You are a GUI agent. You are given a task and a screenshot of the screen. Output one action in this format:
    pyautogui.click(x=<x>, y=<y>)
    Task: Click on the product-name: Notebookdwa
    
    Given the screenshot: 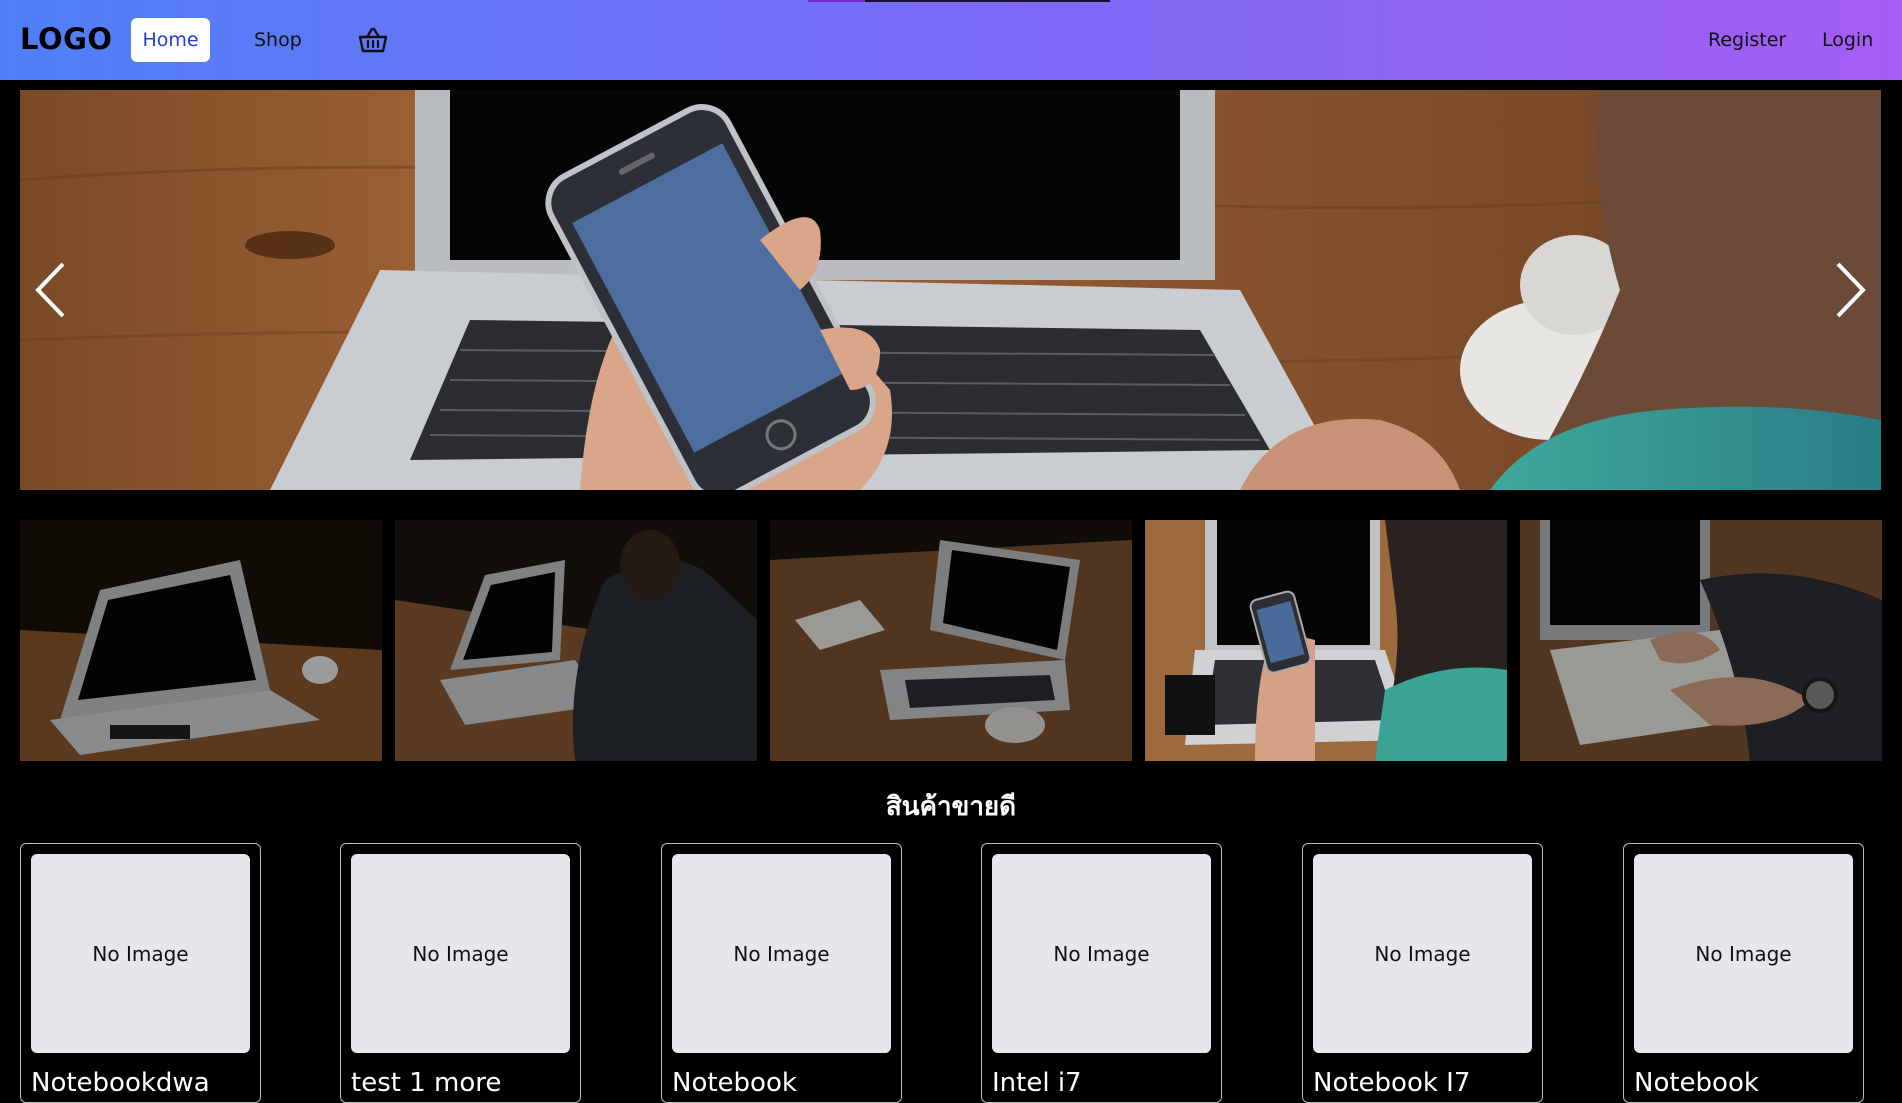 What is the action you would take?
    pyautogui.click(x=120, y=1083)
    